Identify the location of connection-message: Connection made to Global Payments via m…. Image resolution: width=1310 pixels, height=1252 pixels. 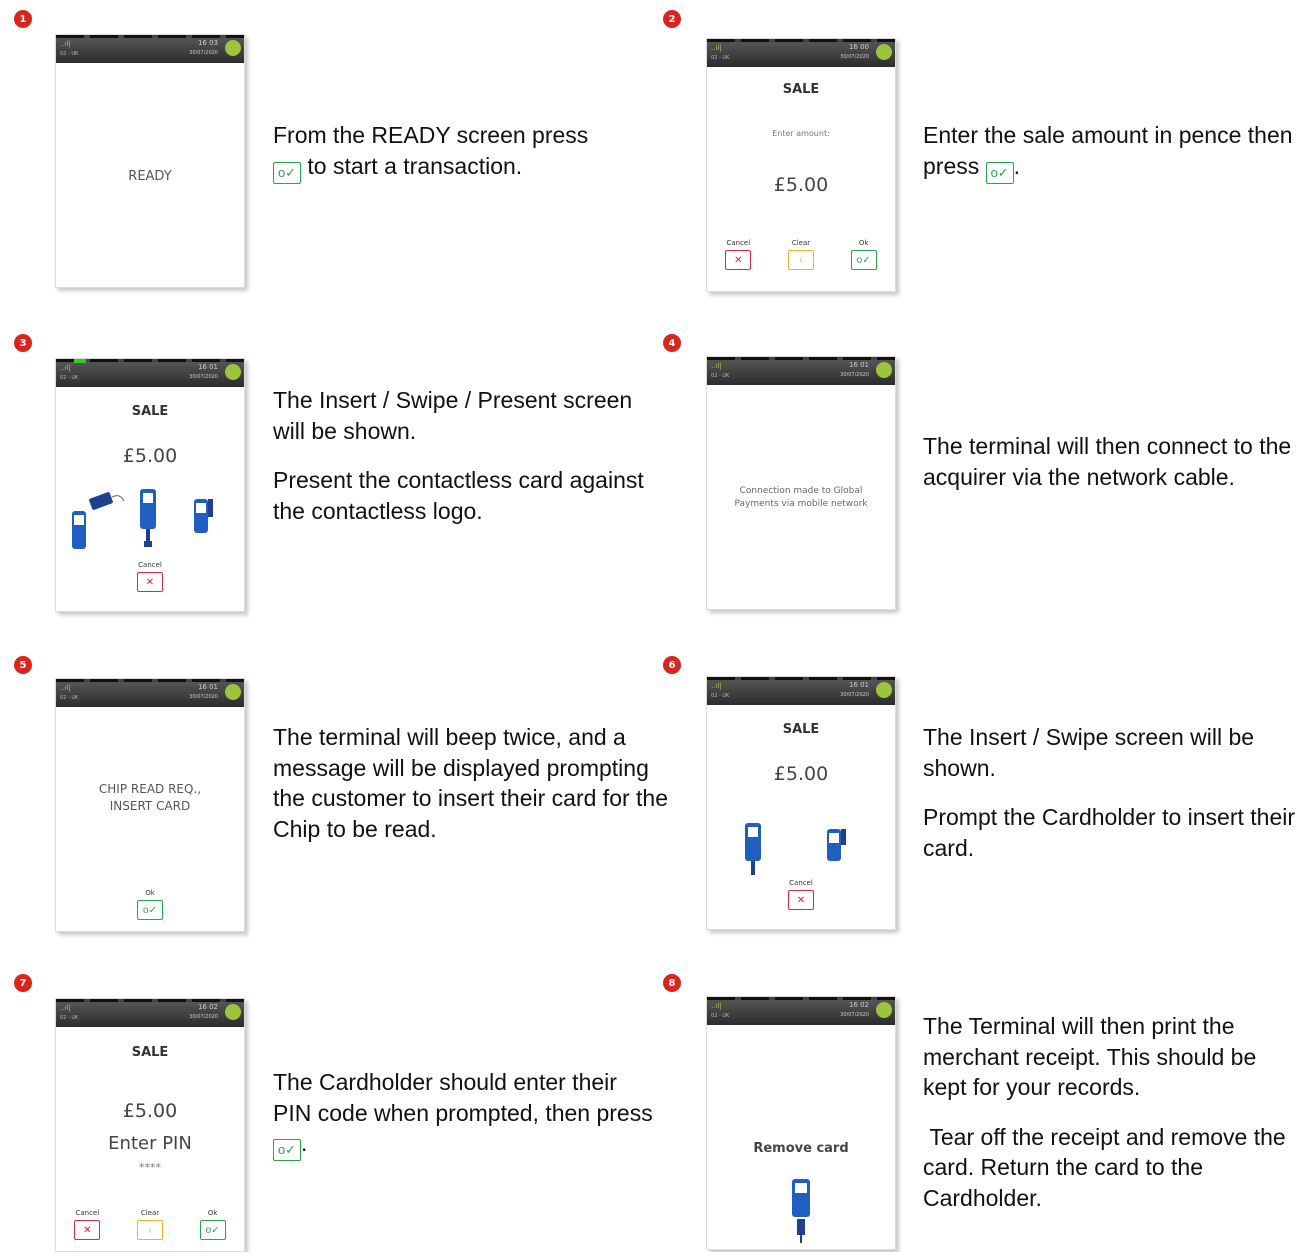
(801, 497).